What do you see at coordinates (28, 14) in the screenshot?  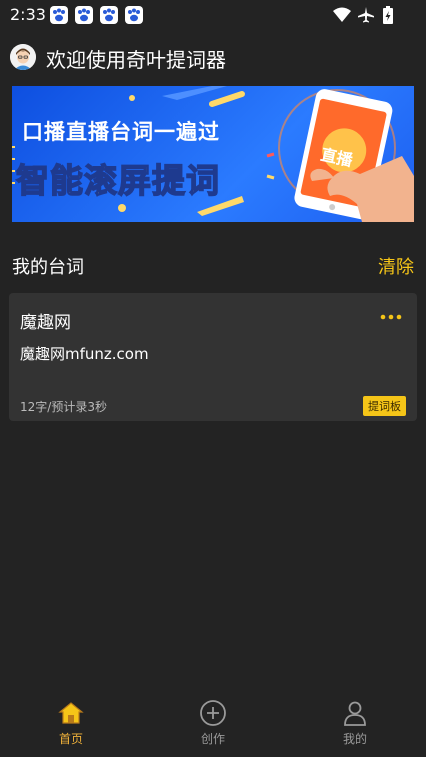 I see `status-time: 2:33` at bounding box center [28, 14].